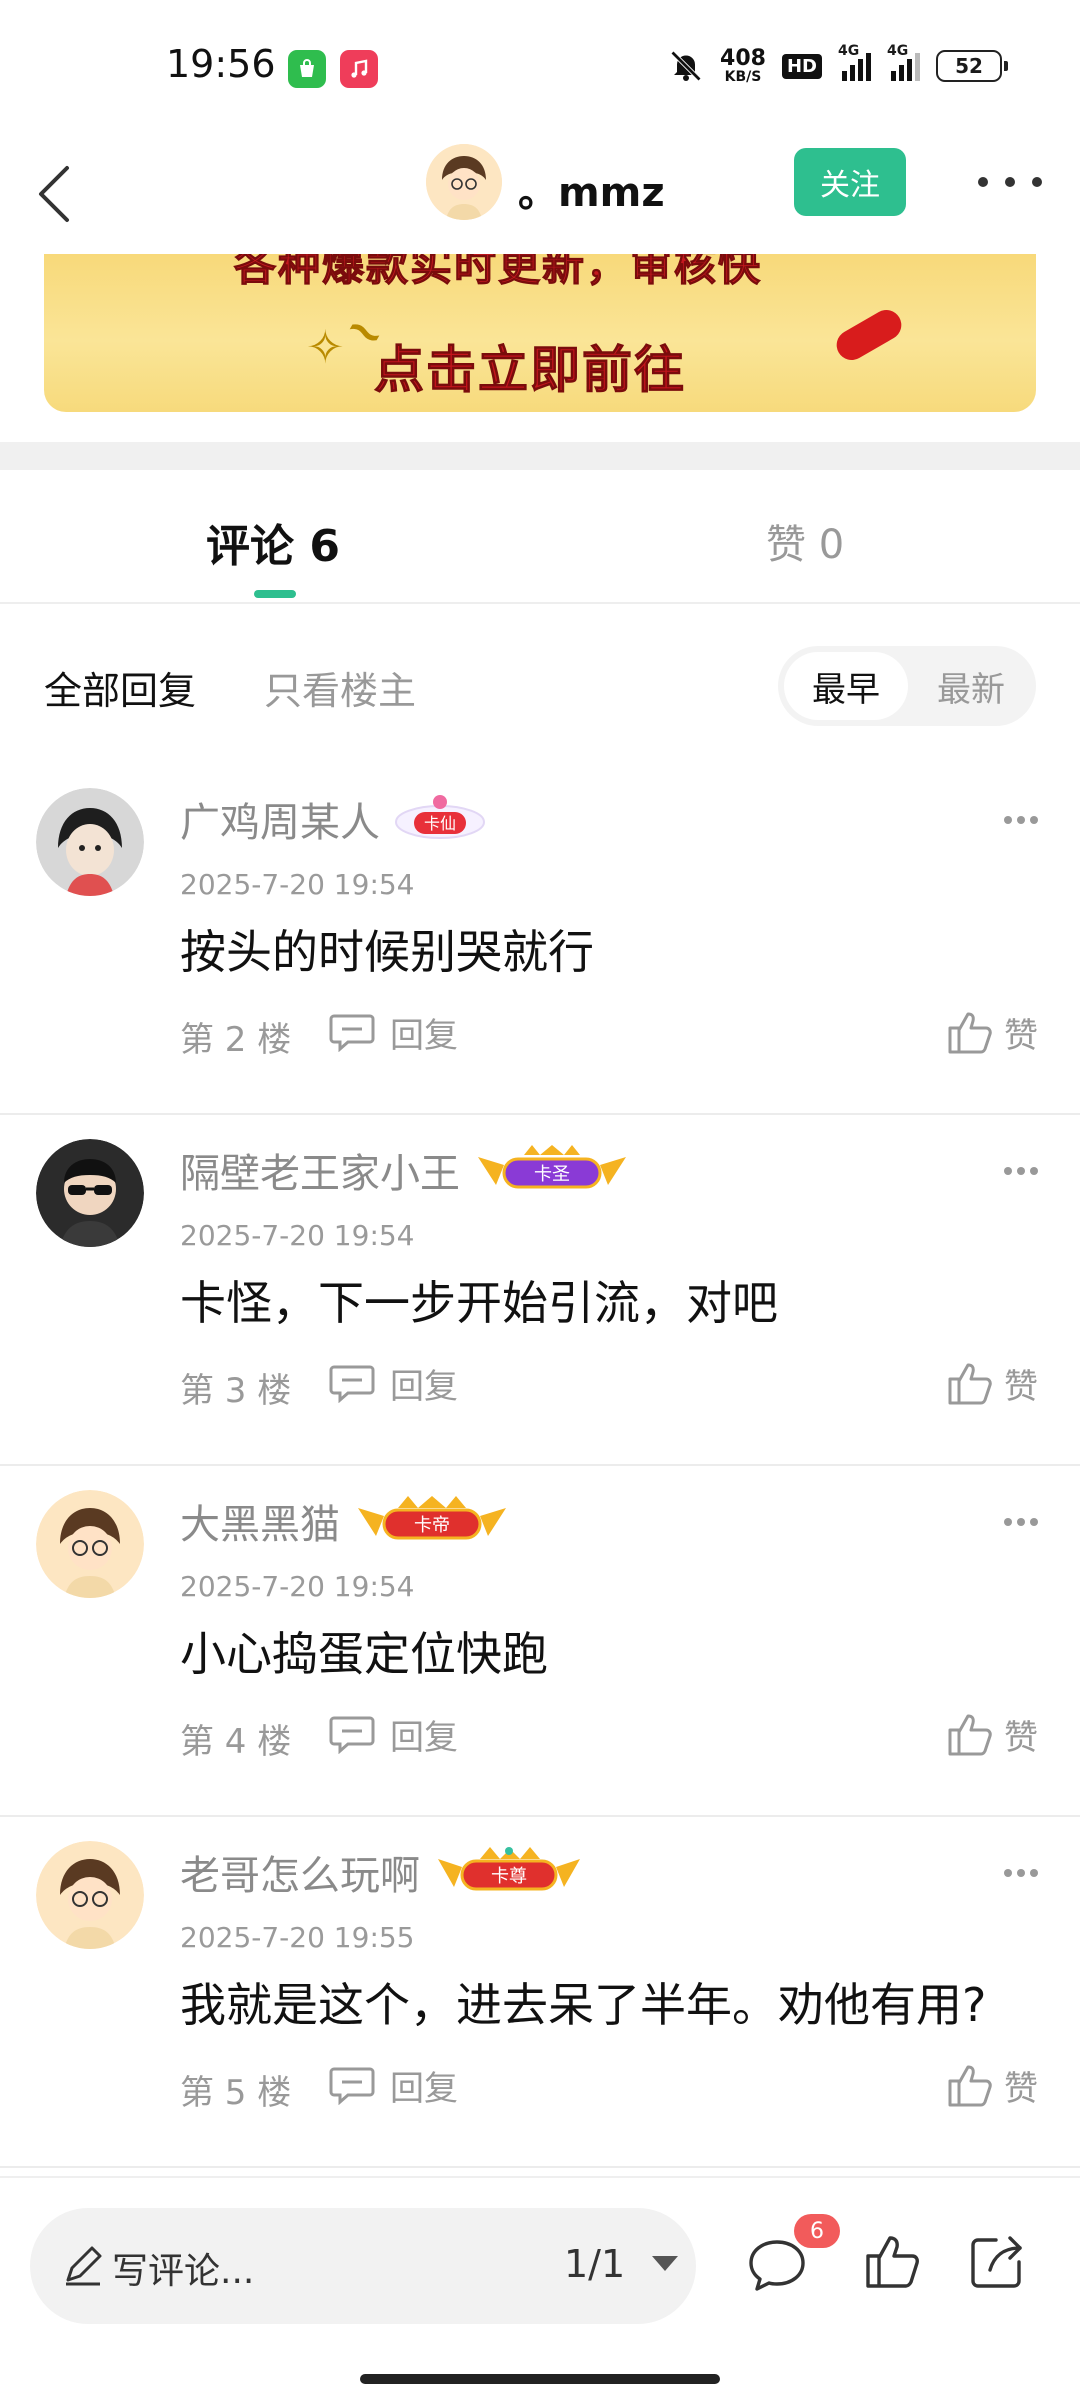  I want to click on tab-comments: 评论 6, so click(273, 542).